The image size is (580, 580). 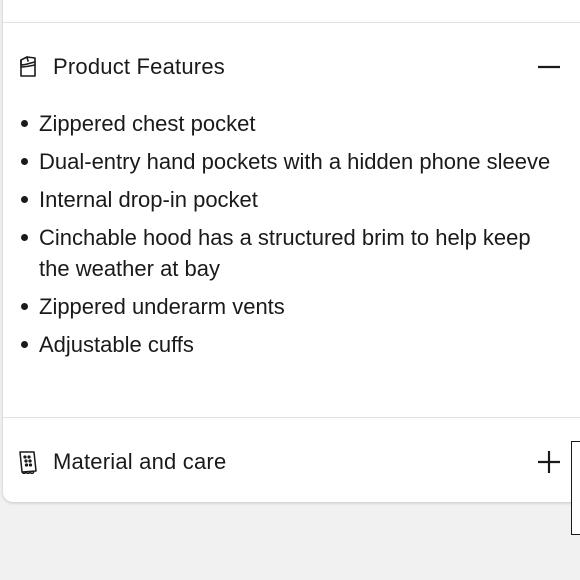 What do you see at coordinates (28, 462) in the screenshot?
I see `care-label-icon` at bounding box center [28, 462].